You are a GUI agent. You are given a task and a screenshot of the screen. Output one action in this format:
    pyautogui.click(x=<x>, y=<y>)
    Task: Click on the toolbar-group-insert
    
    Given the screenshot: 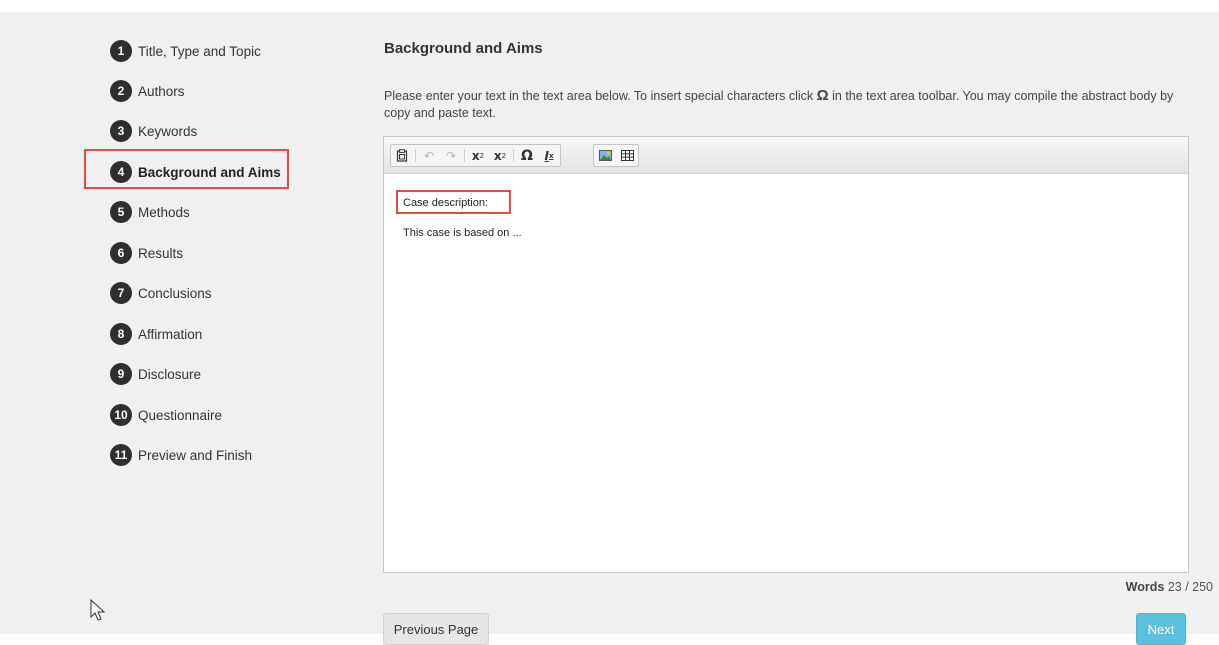 What is the action you would take?
    pyautogui.click(x=616, y=155)
    